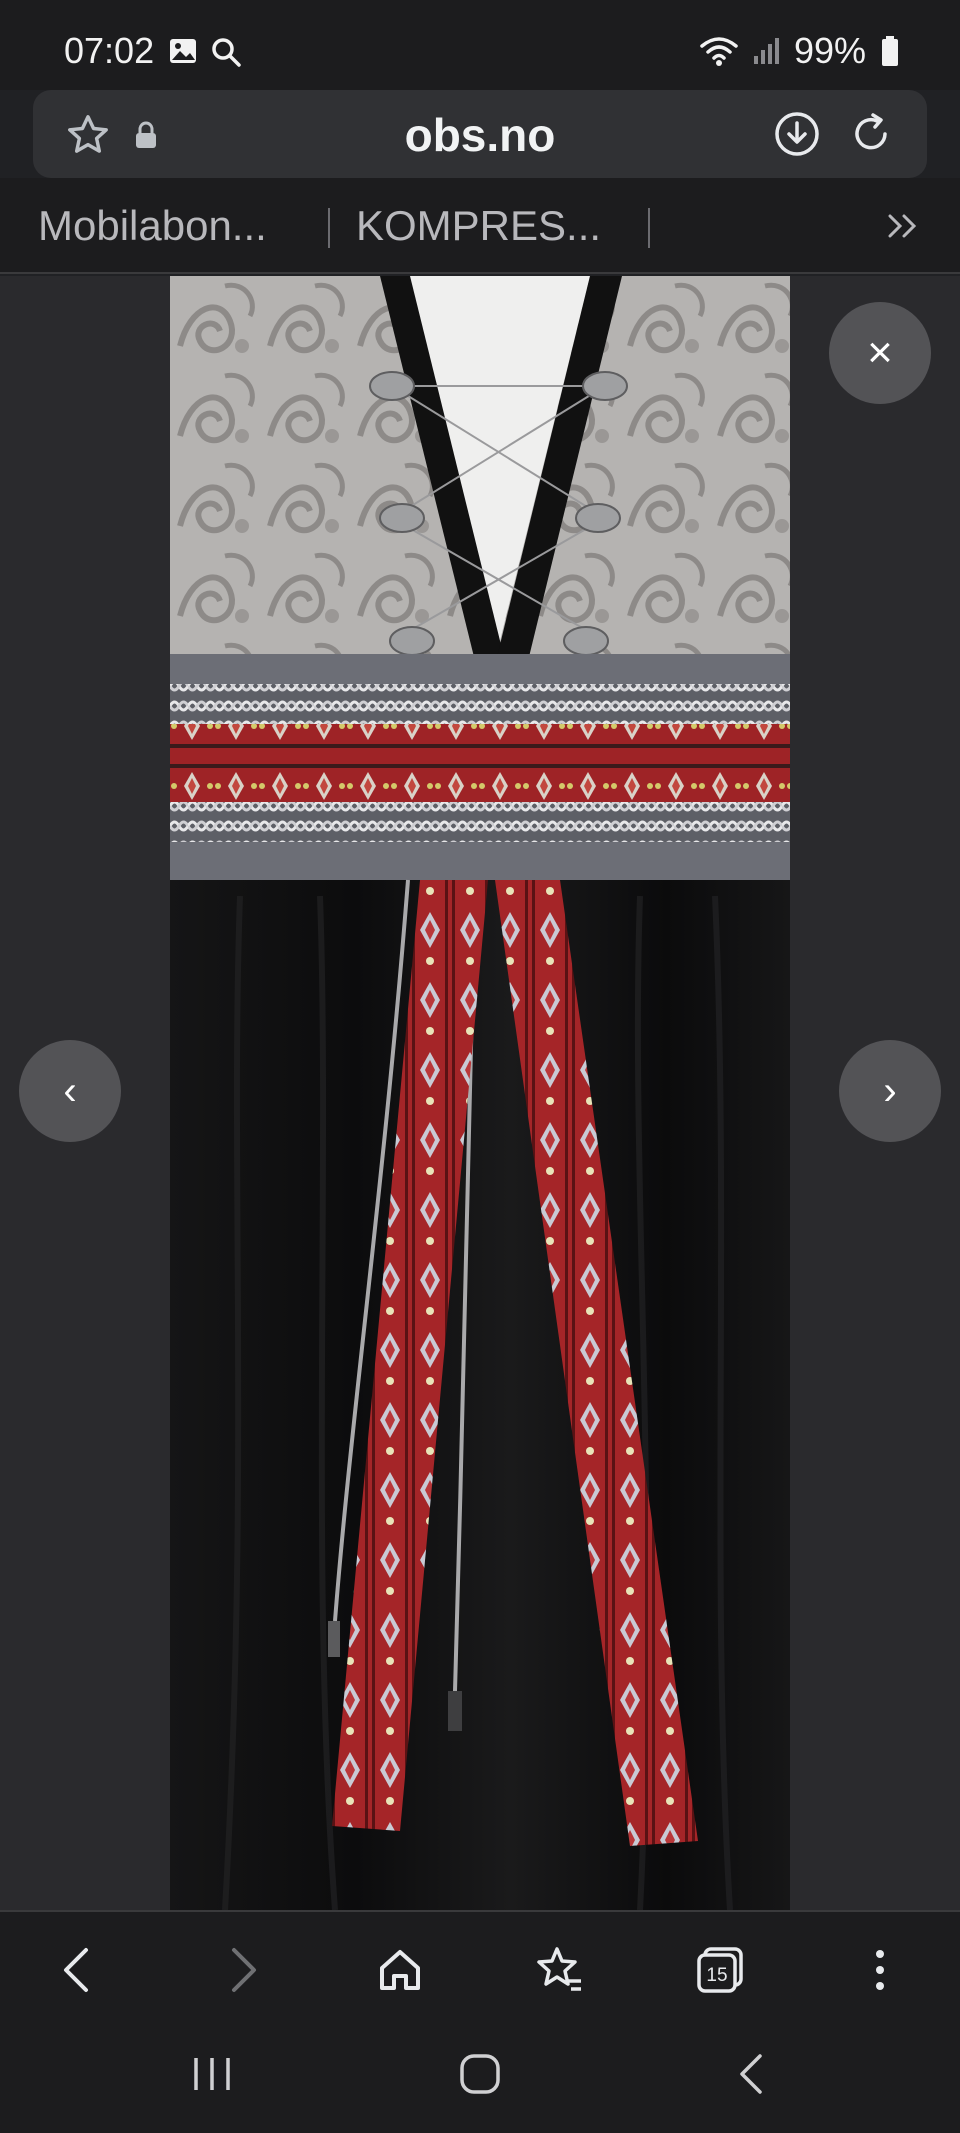  I want to click on close-icon: ×, so click(880, 352).